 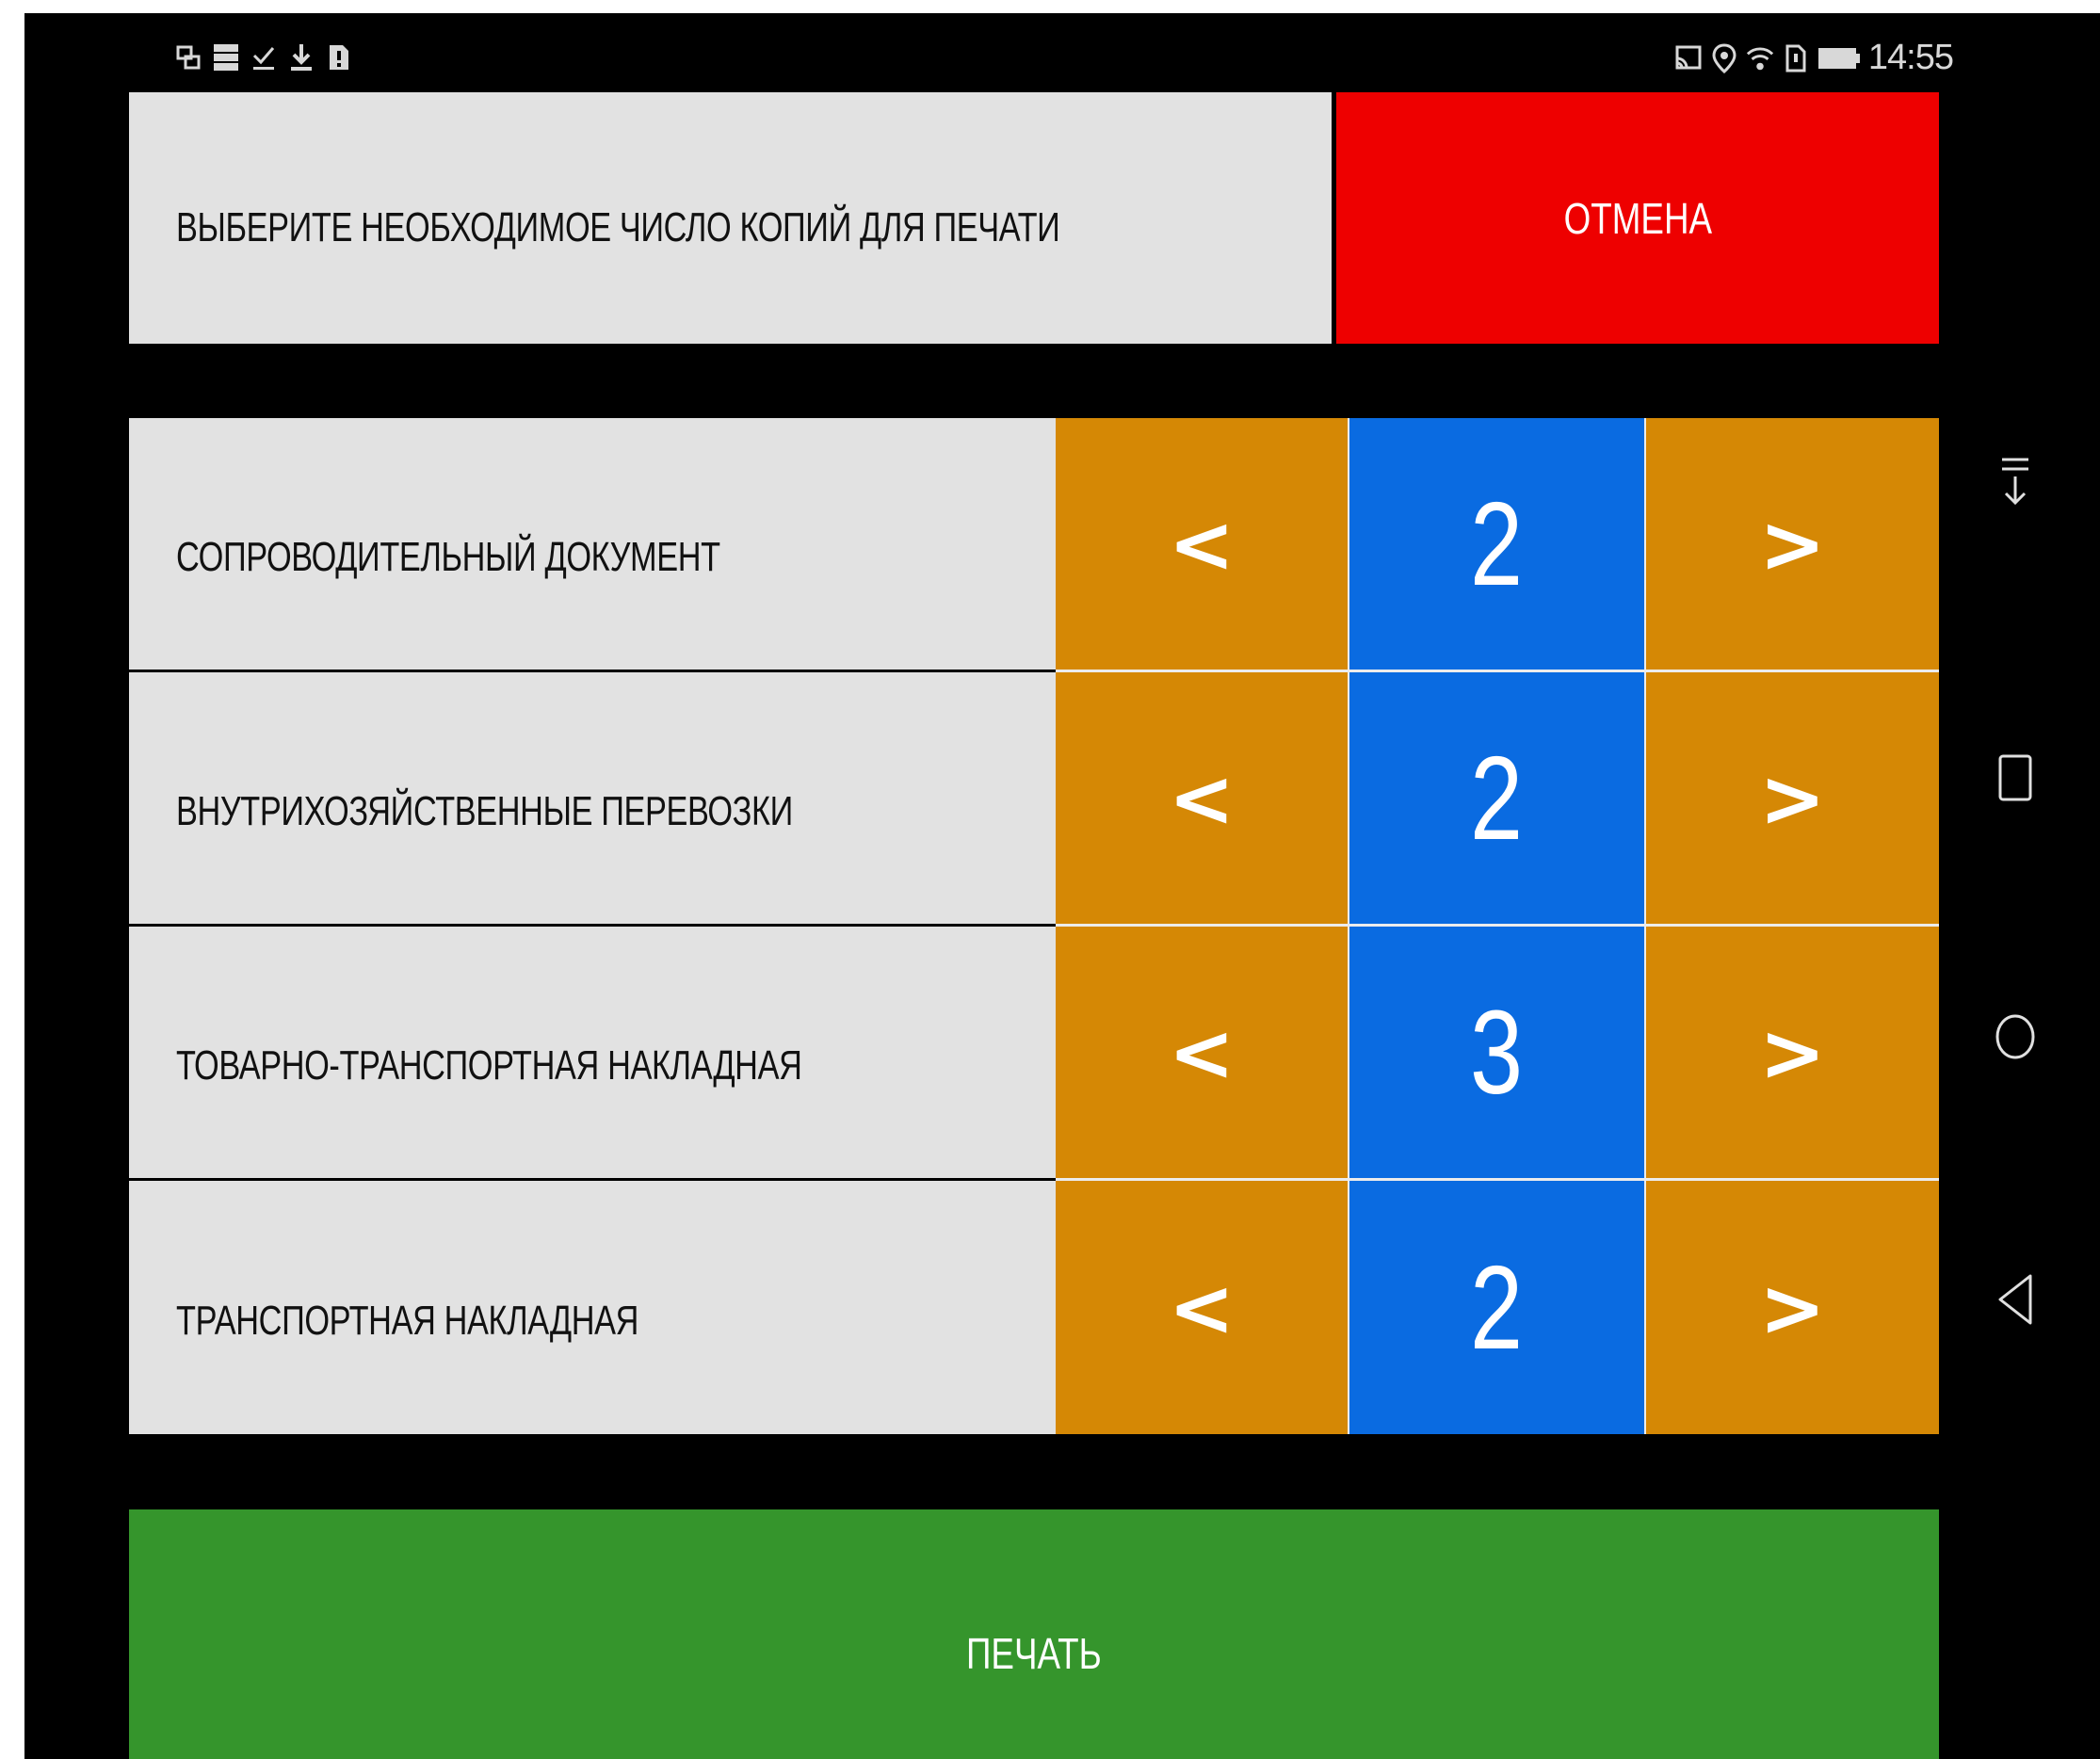 What do you see at coordinates (2016, 778) in the screenshot?
I see `recents-icon` at bounding box center [2016, 778].